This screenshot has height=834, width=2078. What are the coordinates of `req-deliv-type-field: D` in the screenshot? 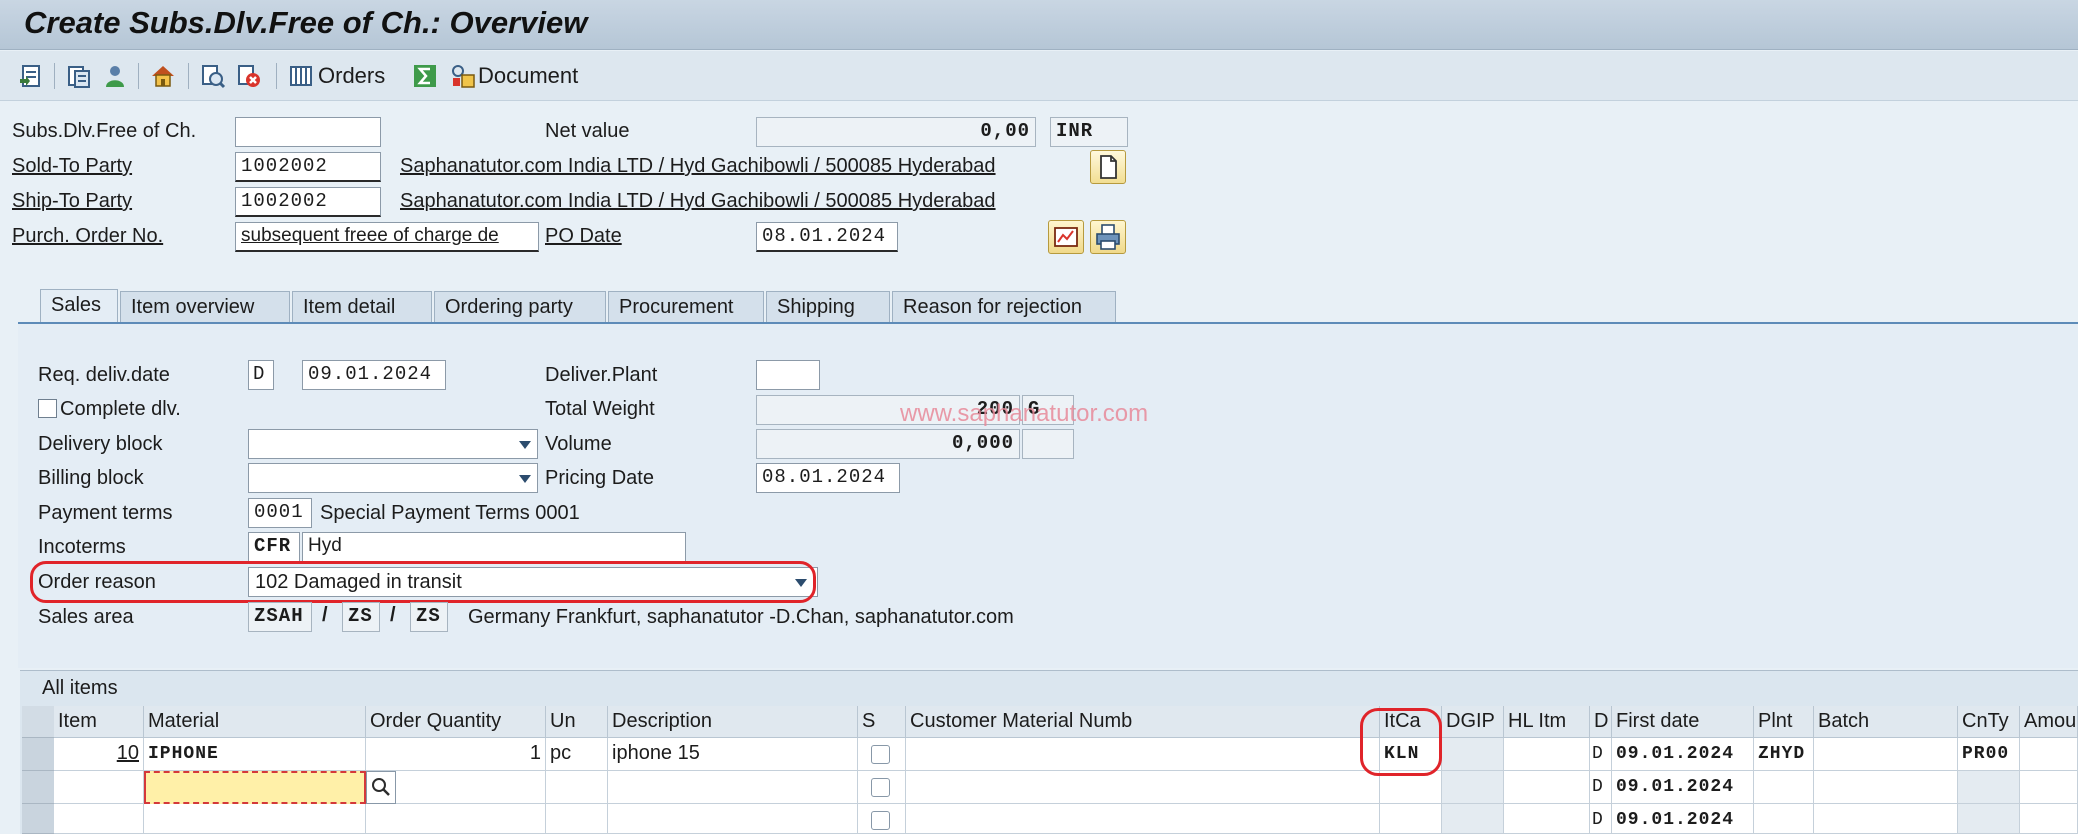 It's located at (261, 375).